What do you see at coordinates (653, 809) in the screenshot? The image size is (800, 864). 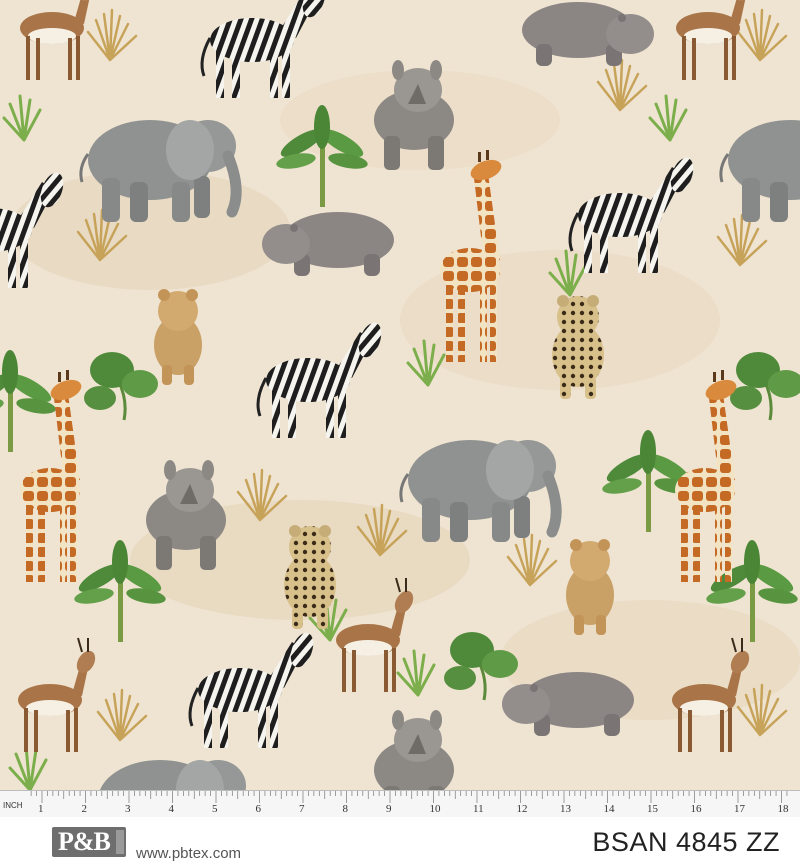 I see `ruler-number: 15` at bounding box center [653, 809].